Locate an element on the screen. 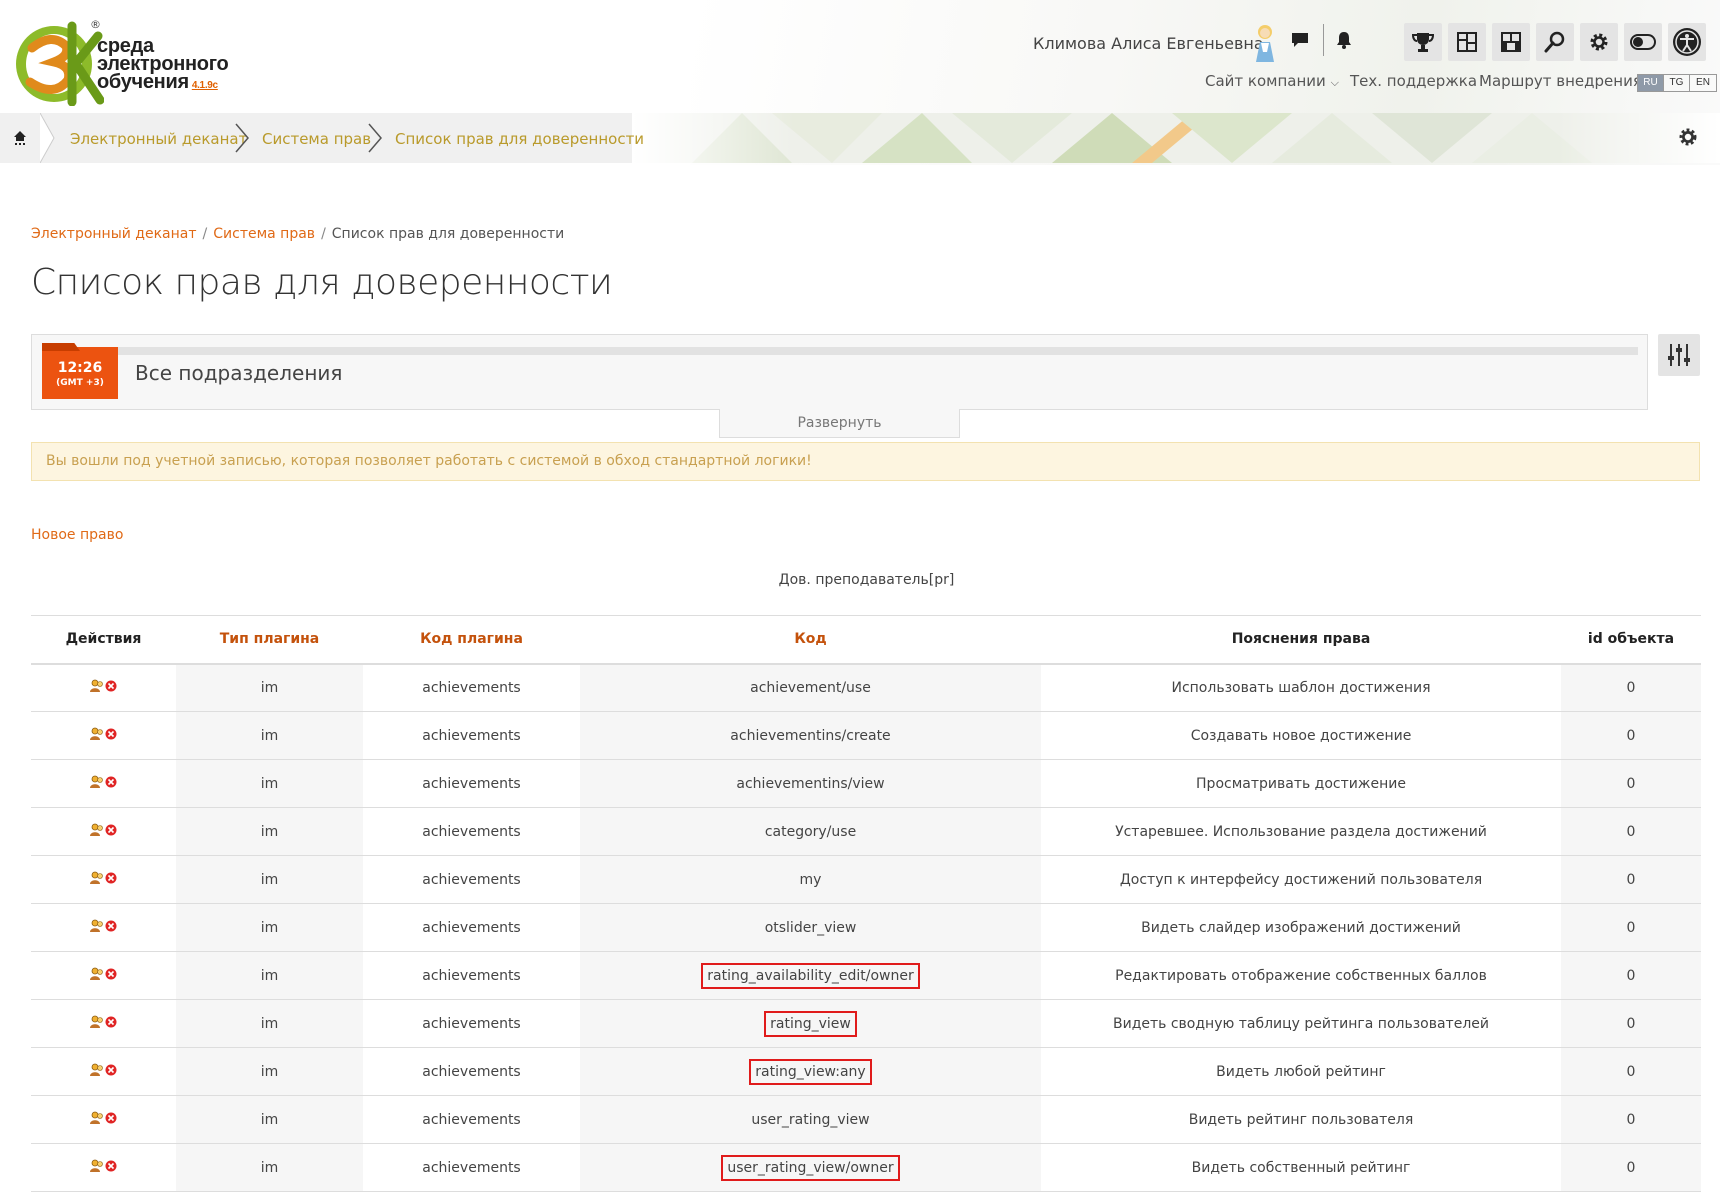 This screenshot has width=1720, height=1193. highlighted-code: rating_view is located at coordinates (810, 1023).